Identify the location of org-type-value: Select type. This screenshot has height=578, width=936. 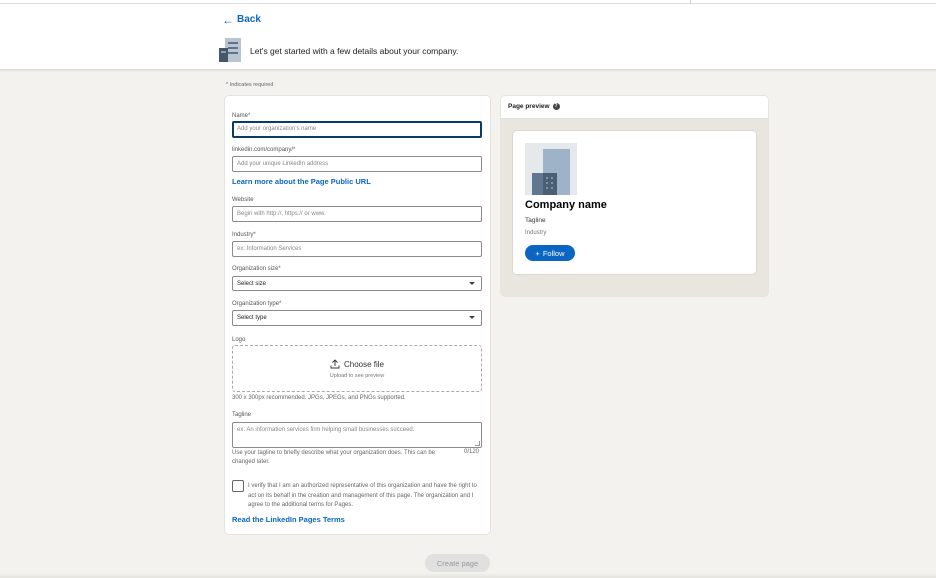
(252, 318).